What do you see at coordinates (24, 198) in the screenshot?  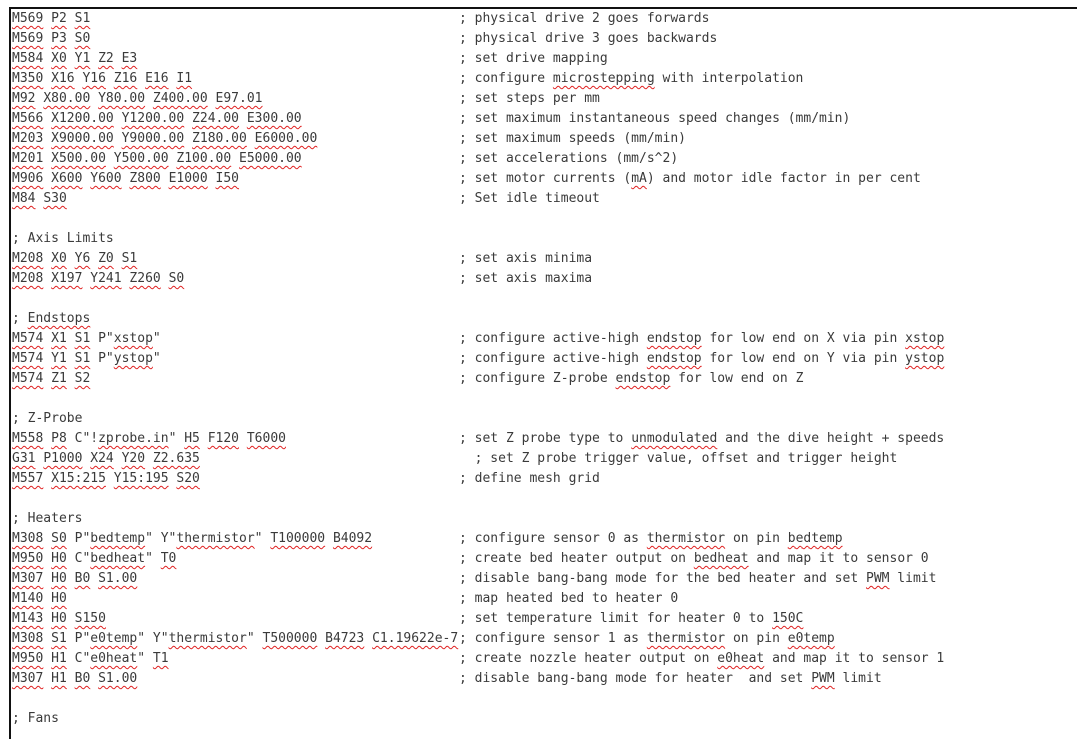 I see `spellcheck-underline: M84` at bounding box center [24, 198].